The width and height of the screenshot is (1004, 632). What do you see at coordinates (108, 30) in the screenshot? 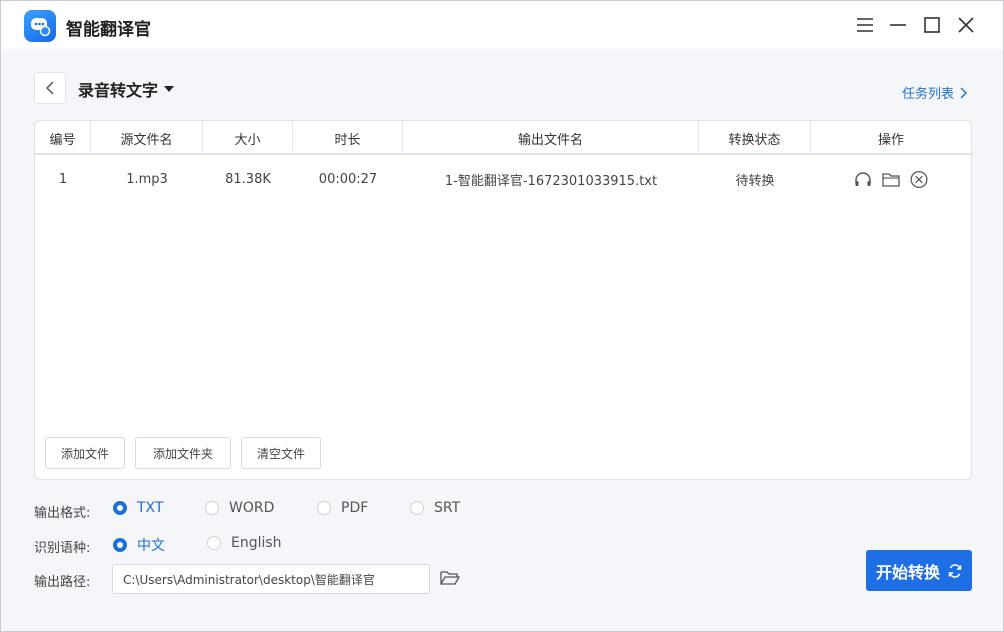
I see `app-title: 智能翻译官` at bounding box center [108, 30].